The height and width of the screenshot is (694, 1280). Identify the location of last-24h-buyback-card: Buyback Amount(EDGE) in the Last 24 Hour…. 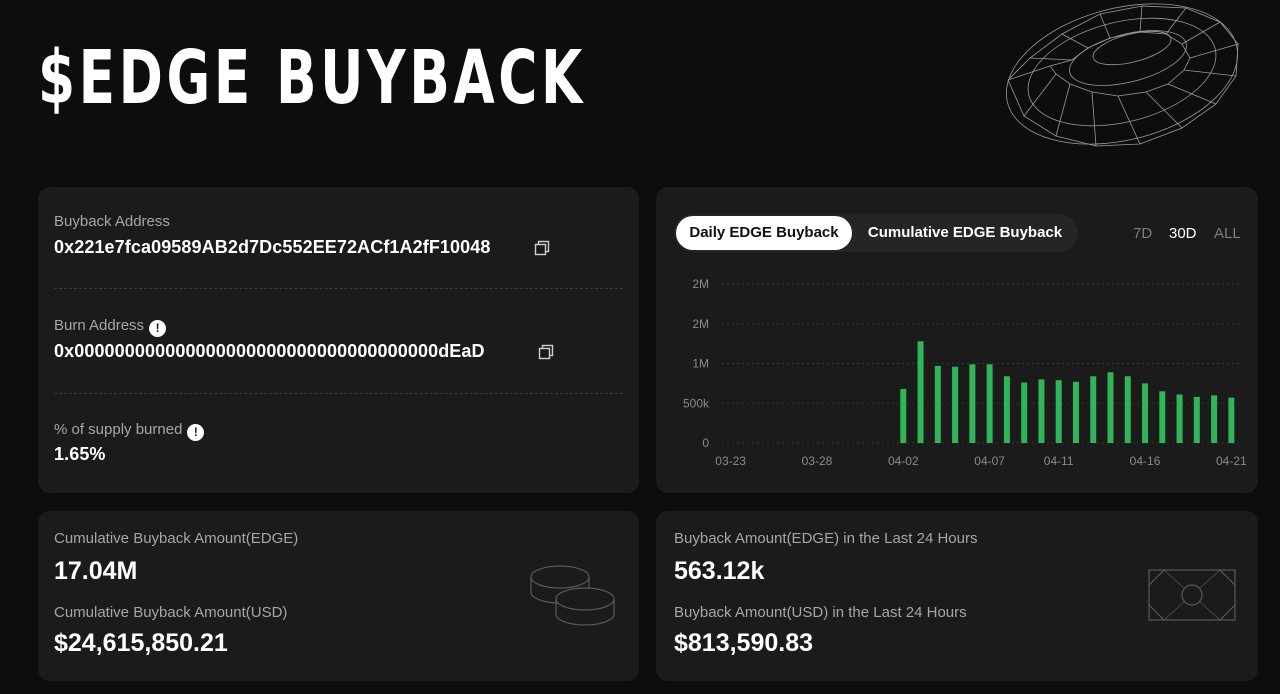
(957, 596).